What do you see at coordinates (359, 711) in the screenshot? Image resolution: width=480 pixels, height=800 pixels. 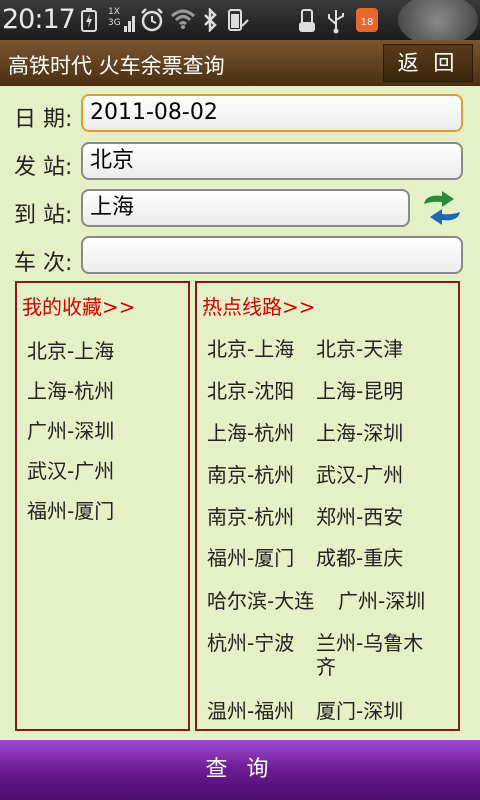 I see `hot-route-item: 厦门-深圳` at bounding box center [359, 711].